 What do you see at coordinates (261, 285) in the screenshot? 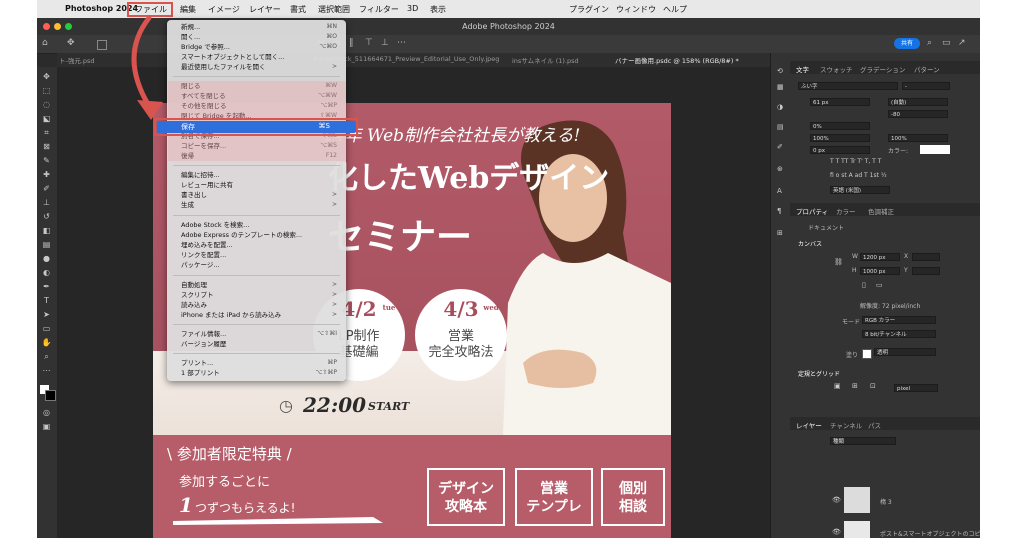
I see `menu-item-automate: 自動処理 >` at bounding box center [261, 285].